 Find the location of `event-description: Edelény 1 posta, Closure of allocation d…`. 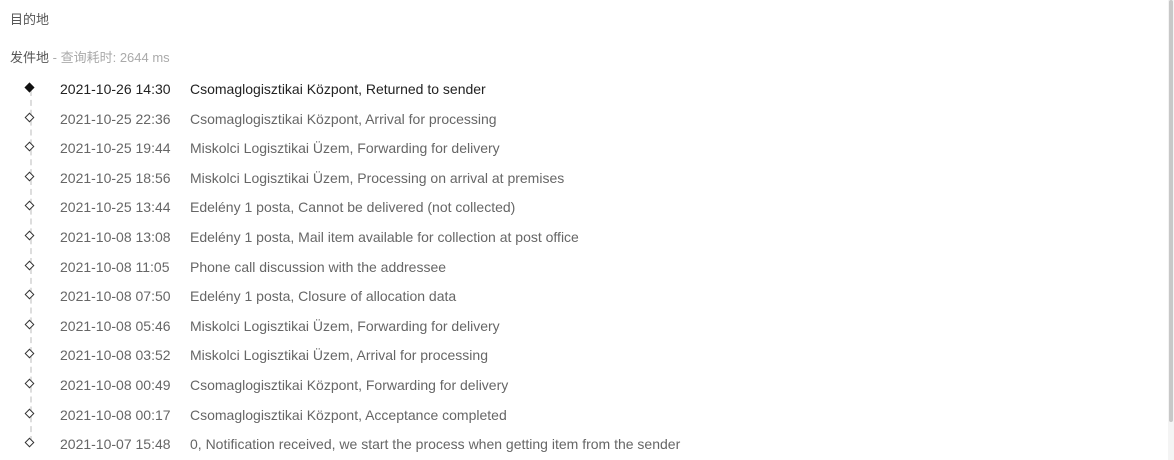

event-description: Edelény 1 posta, Closure of allocation d… is located at coordinates (323, 296).